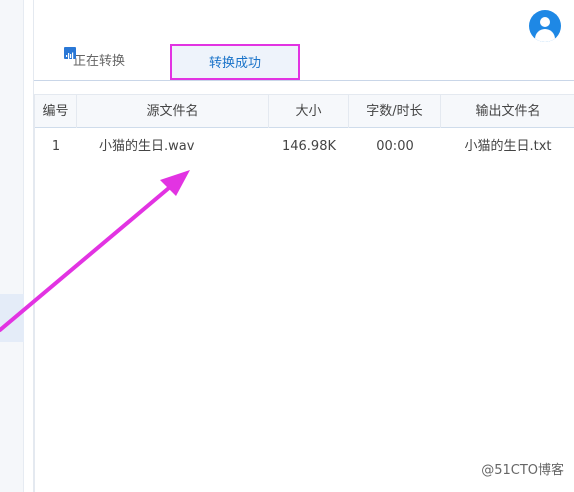 Image resolution: width=574 pixels, height=492 pixels. Describe the element at coordinates (545, 35) in the screenshot. I see `avatar-shoulders` at that location.